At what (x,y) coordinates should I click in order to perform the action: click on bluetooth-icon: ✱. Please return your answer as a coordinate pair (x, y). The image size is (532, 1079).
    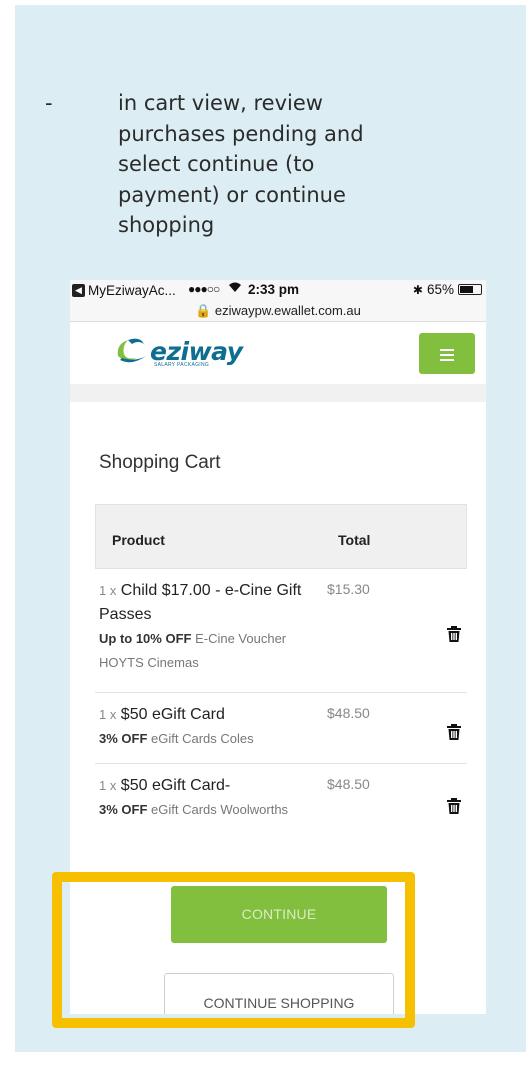
    Looking at the image, I should click on (417, 289).